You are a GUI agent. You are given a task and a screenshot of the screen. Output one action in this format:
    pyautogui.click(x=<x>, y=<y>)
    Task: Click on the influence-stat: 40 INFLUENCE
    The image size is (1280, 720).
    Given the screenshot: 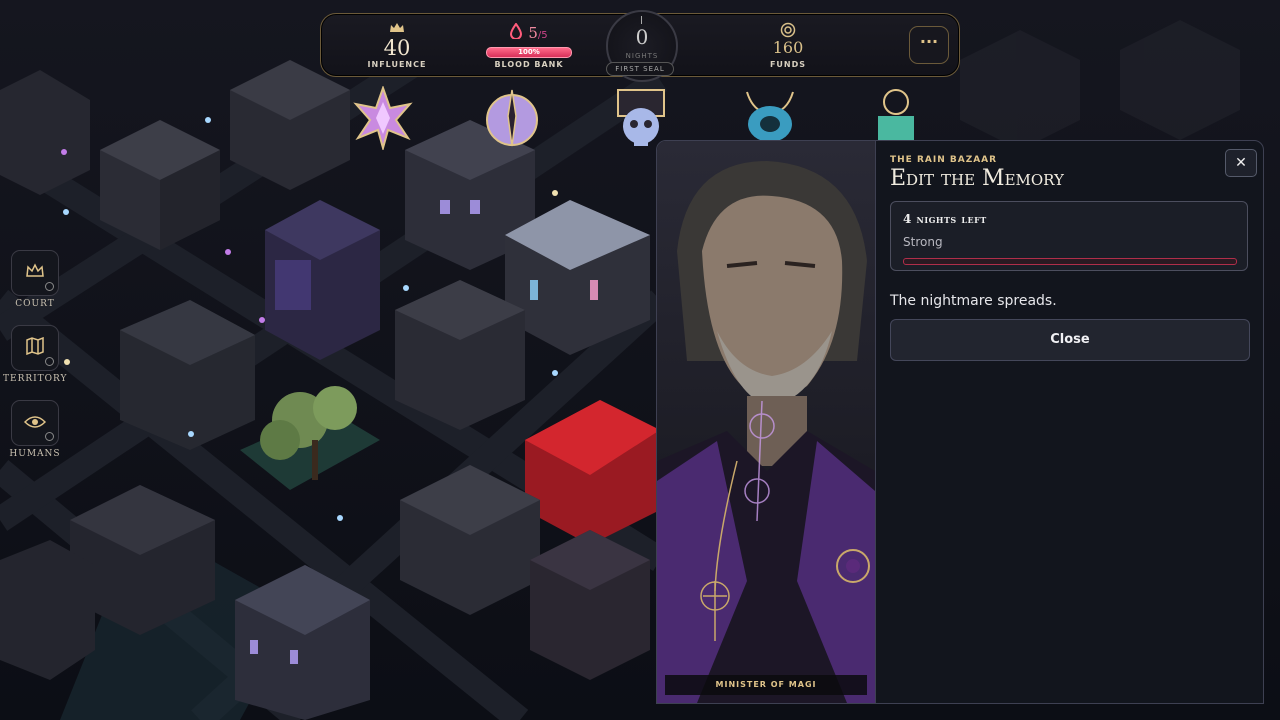 What is the action you would take?
    pyautogui.click(x=397, y=45)
    